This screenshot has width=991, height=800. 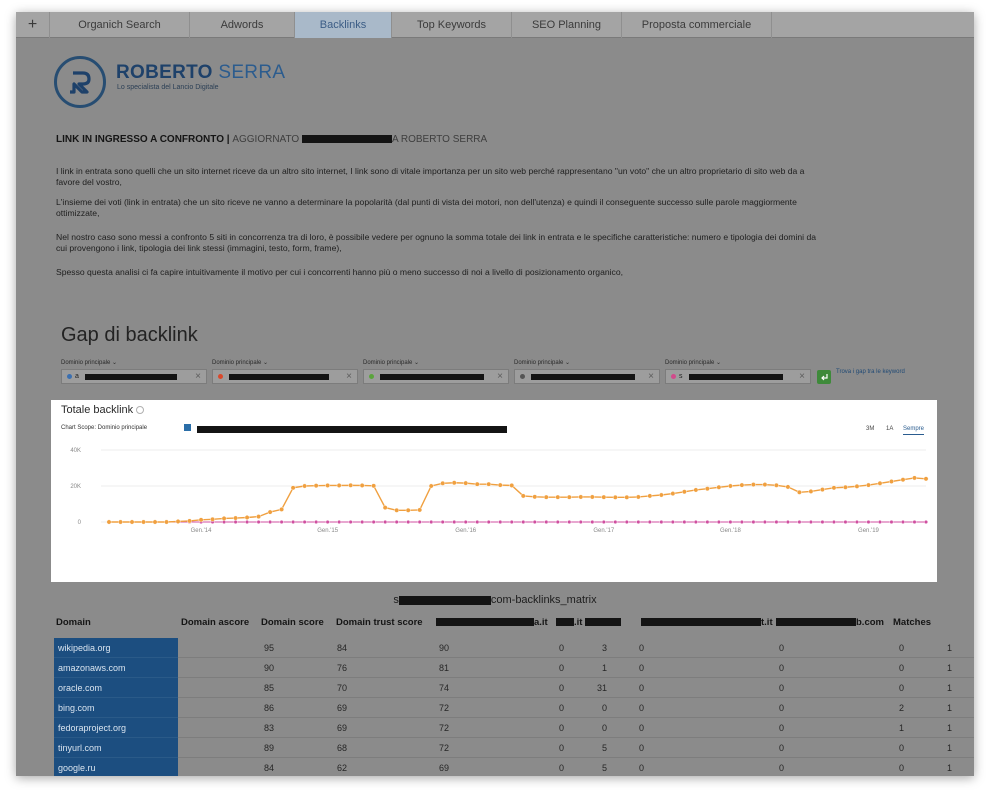 What do you see at coordinates (346, 139) in the screenshot?
I see `redacted-text` at bounding box center [346, 139].